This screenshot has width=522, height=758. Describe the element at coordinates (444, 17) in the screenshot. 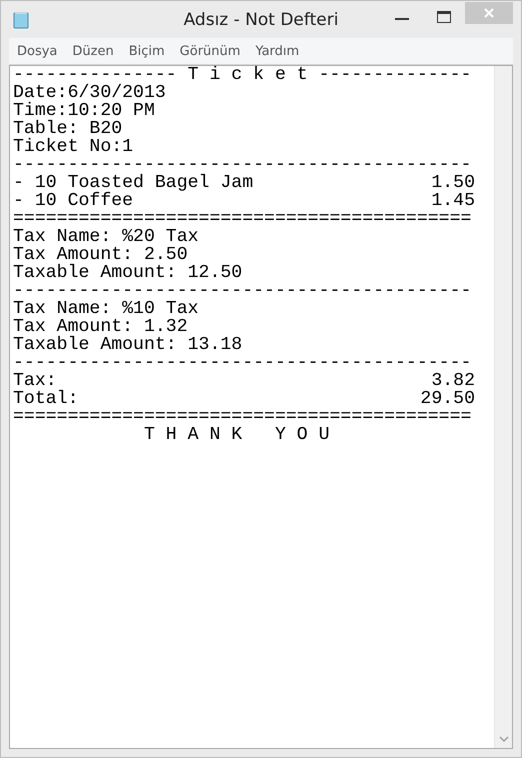

I see `maximize-icon` at that location.